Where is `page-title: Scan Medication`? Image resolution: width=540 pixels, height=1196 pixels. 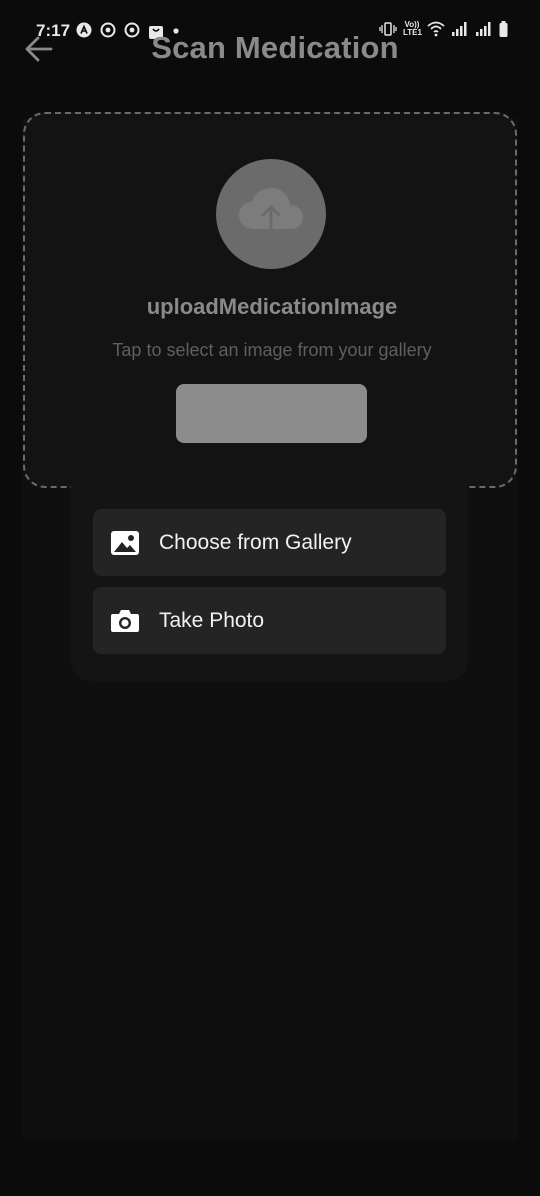
page-title: Scan Medication is located at coordinates (275, 47).